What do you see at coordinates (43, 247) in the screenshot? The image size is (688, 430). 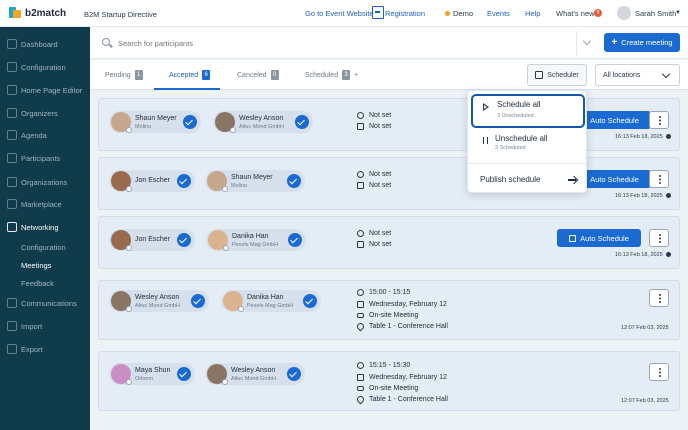 I see `sidebar-sub-configuration: Configuration` at bounding box center [43, 247].